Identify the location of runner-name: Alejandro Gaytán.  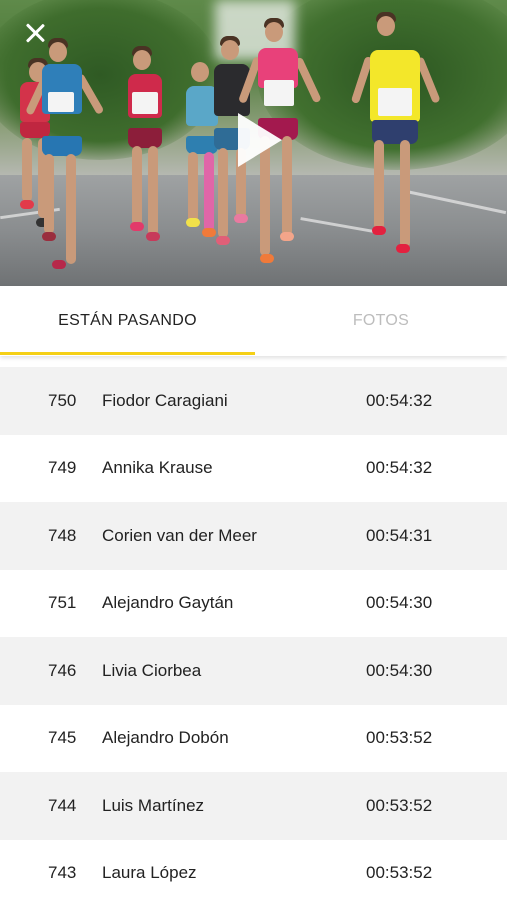
(168, 603).